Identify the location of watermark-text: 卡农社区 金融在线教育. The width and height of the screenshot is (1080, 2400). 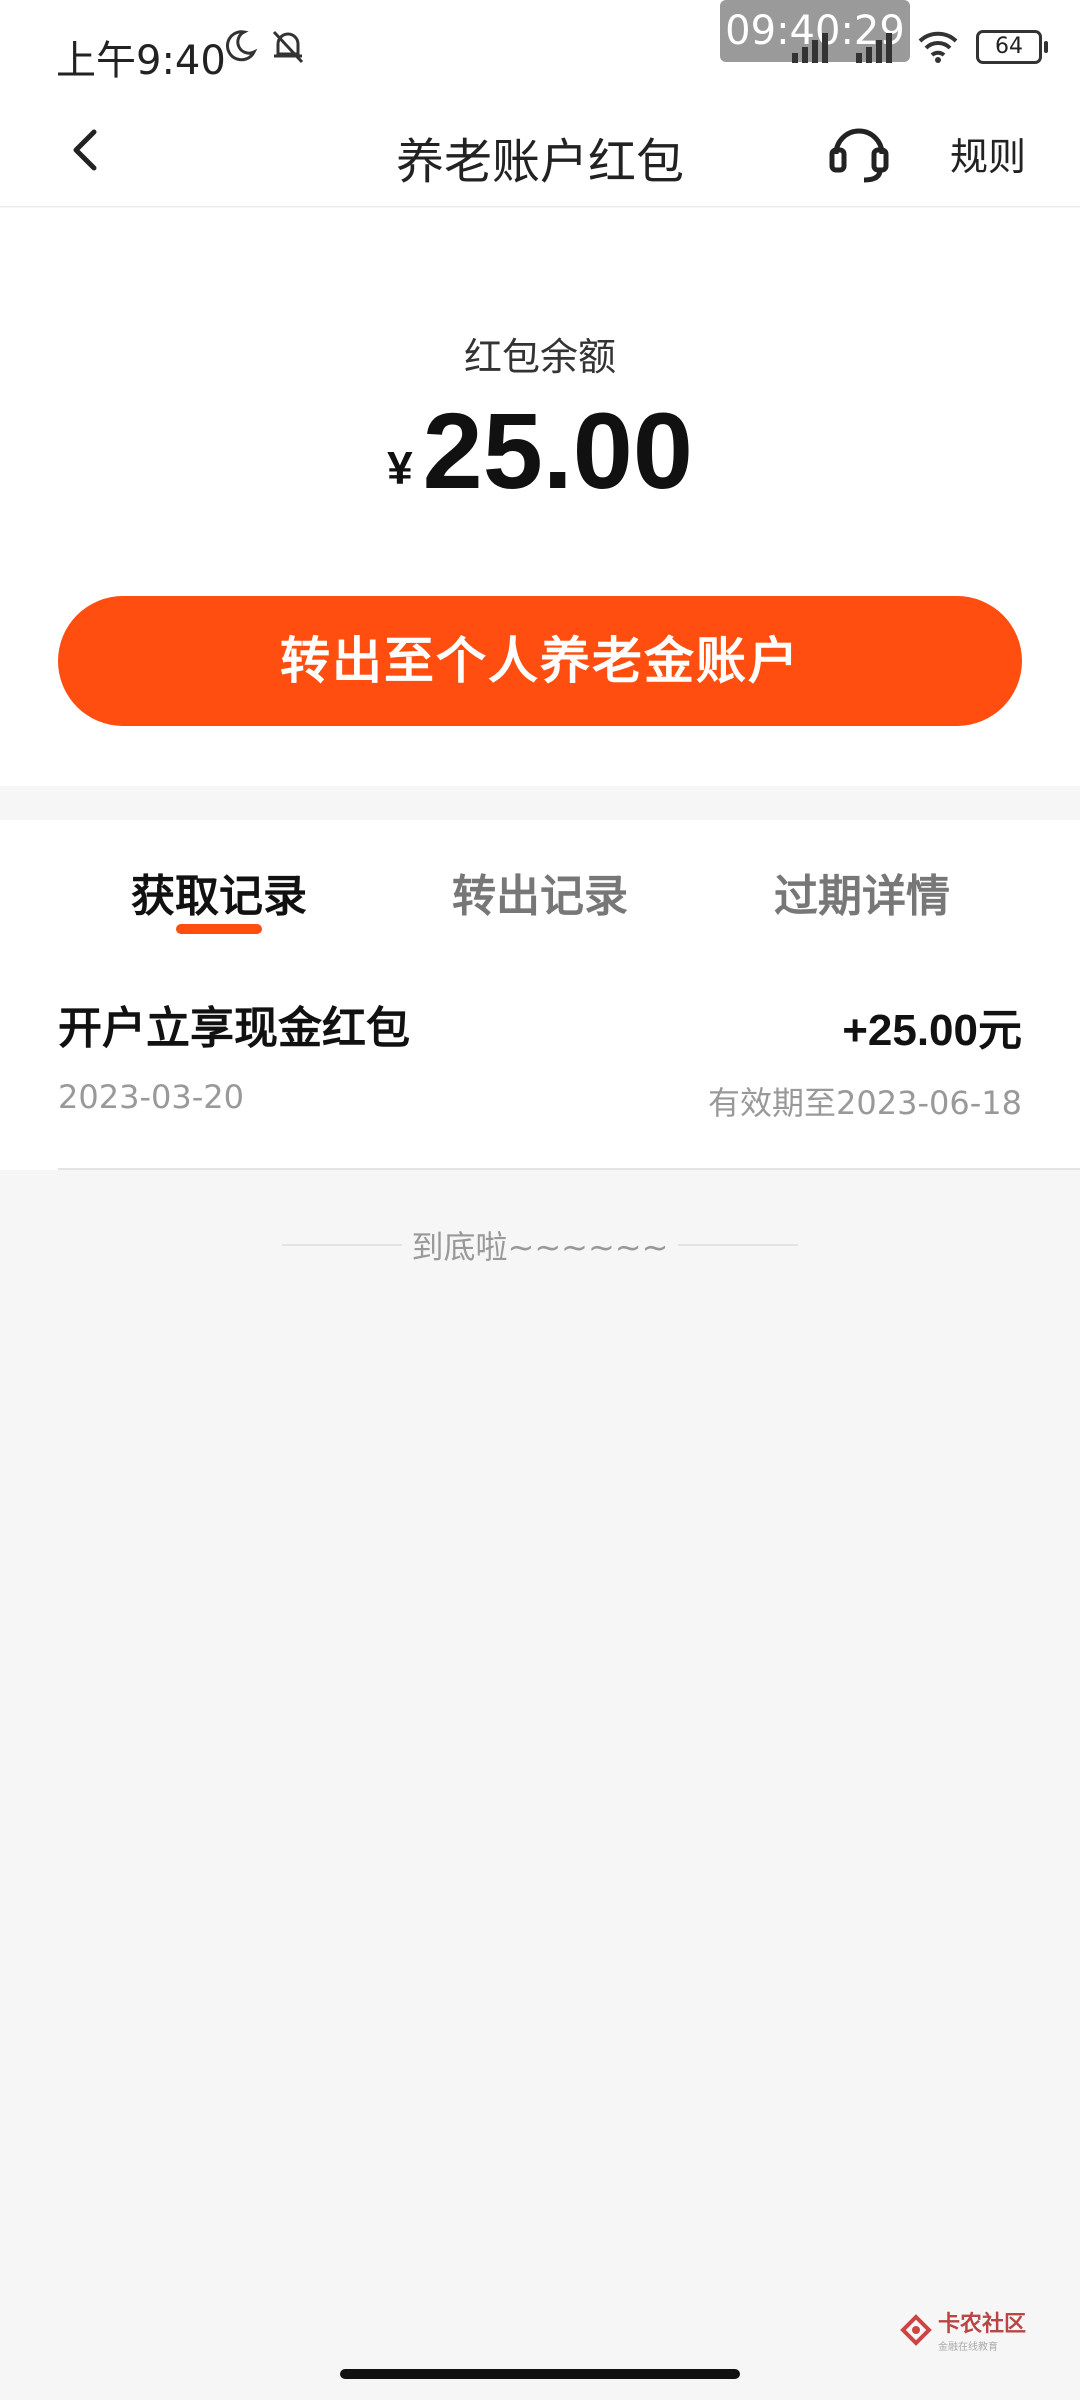
(982, 2329).